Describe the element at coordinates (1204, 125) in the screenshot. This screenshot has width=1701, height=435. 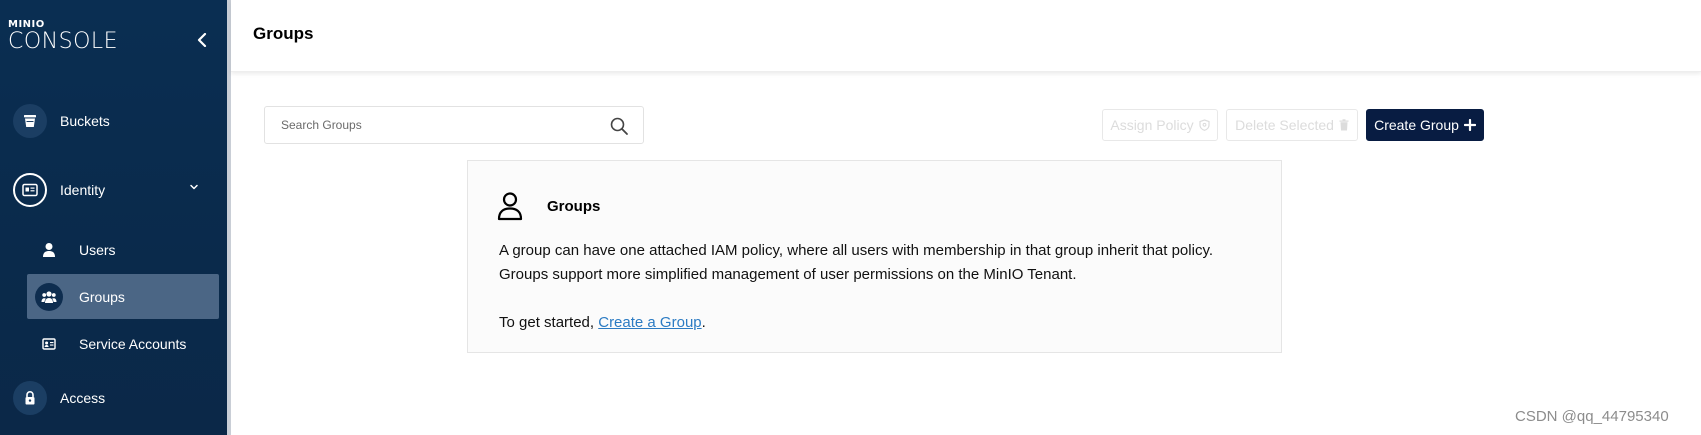
I see `shield-icon` at that location.